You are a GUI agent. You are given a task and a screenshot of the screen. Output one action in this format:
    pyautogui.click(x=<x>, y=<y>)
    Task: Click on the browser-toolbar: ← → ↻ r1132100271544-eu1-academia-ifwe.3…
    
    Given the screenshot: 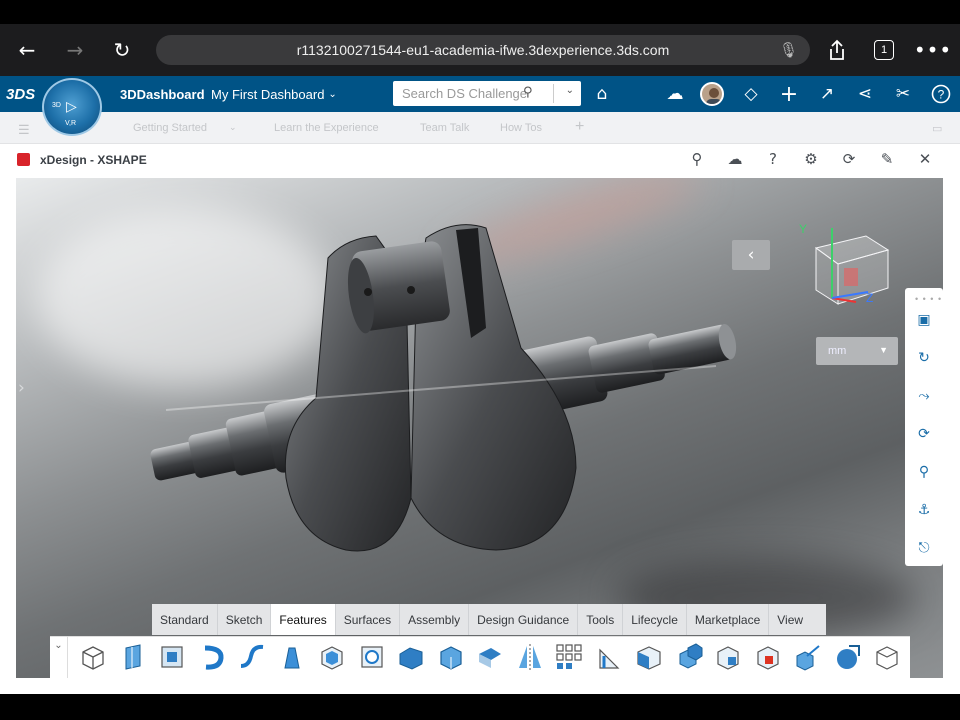 What is the action you would take?
    pyautogui.click(x=480, y=50)
    